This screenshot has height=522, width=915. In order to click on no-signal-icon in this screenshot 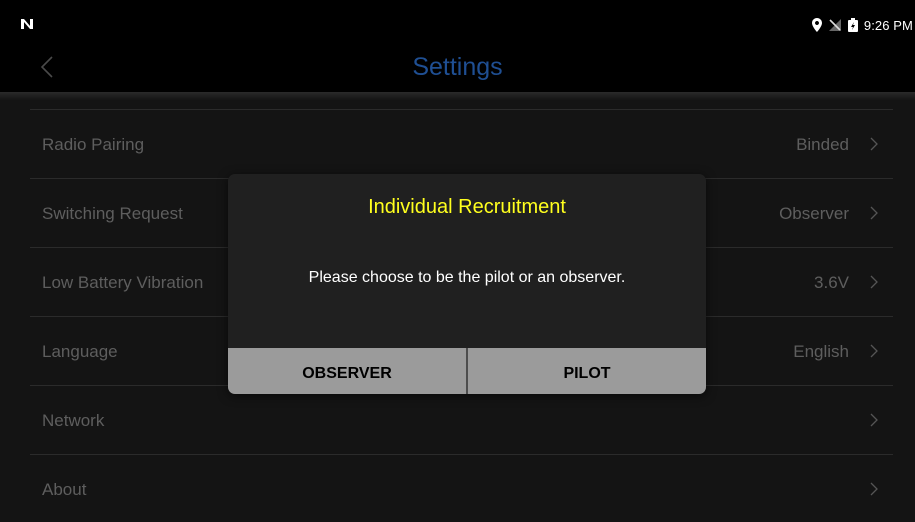, I will do `click(834, 25)`.